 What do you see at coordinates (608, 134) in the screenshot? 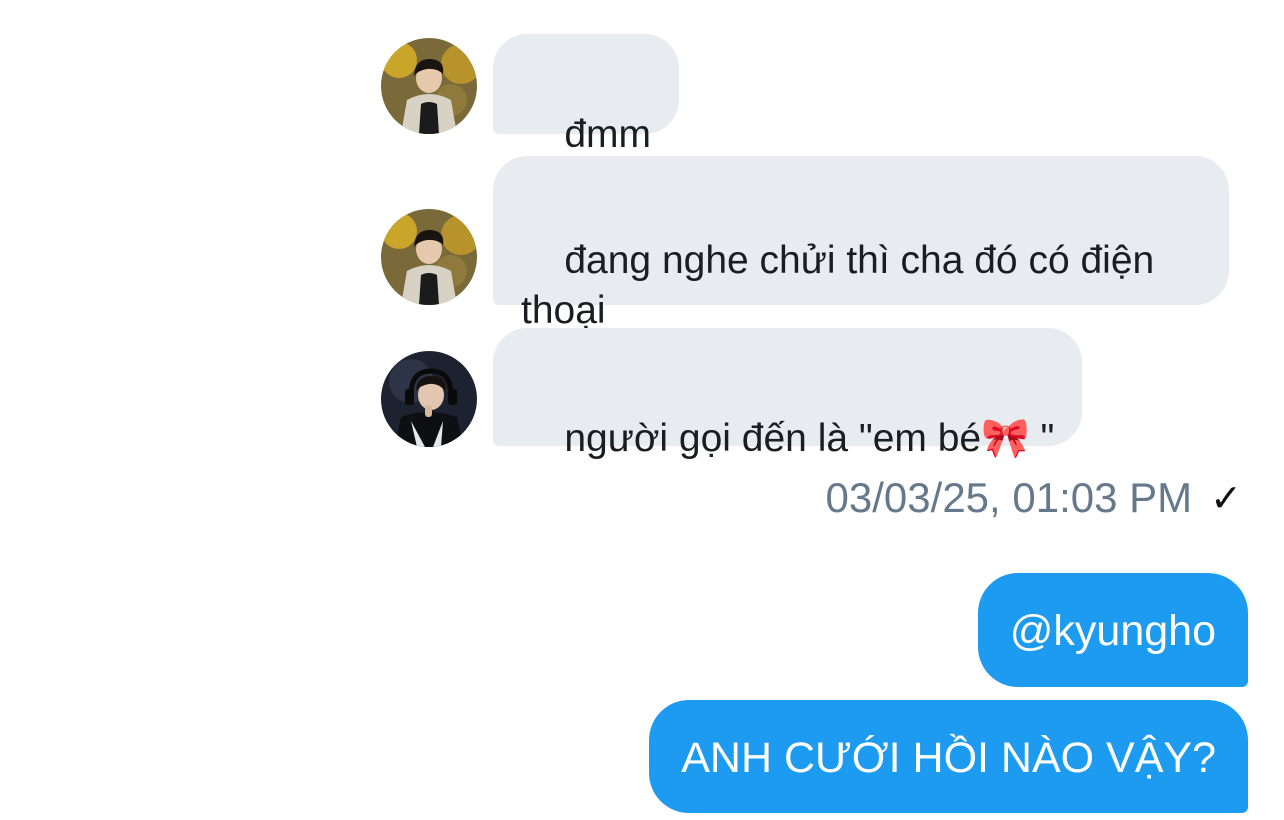
I see `message-text: đmm` at bounding box center [608, 134].